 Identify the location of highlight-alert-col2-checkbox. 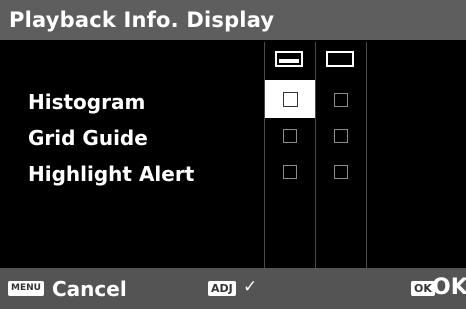
(341, 172).